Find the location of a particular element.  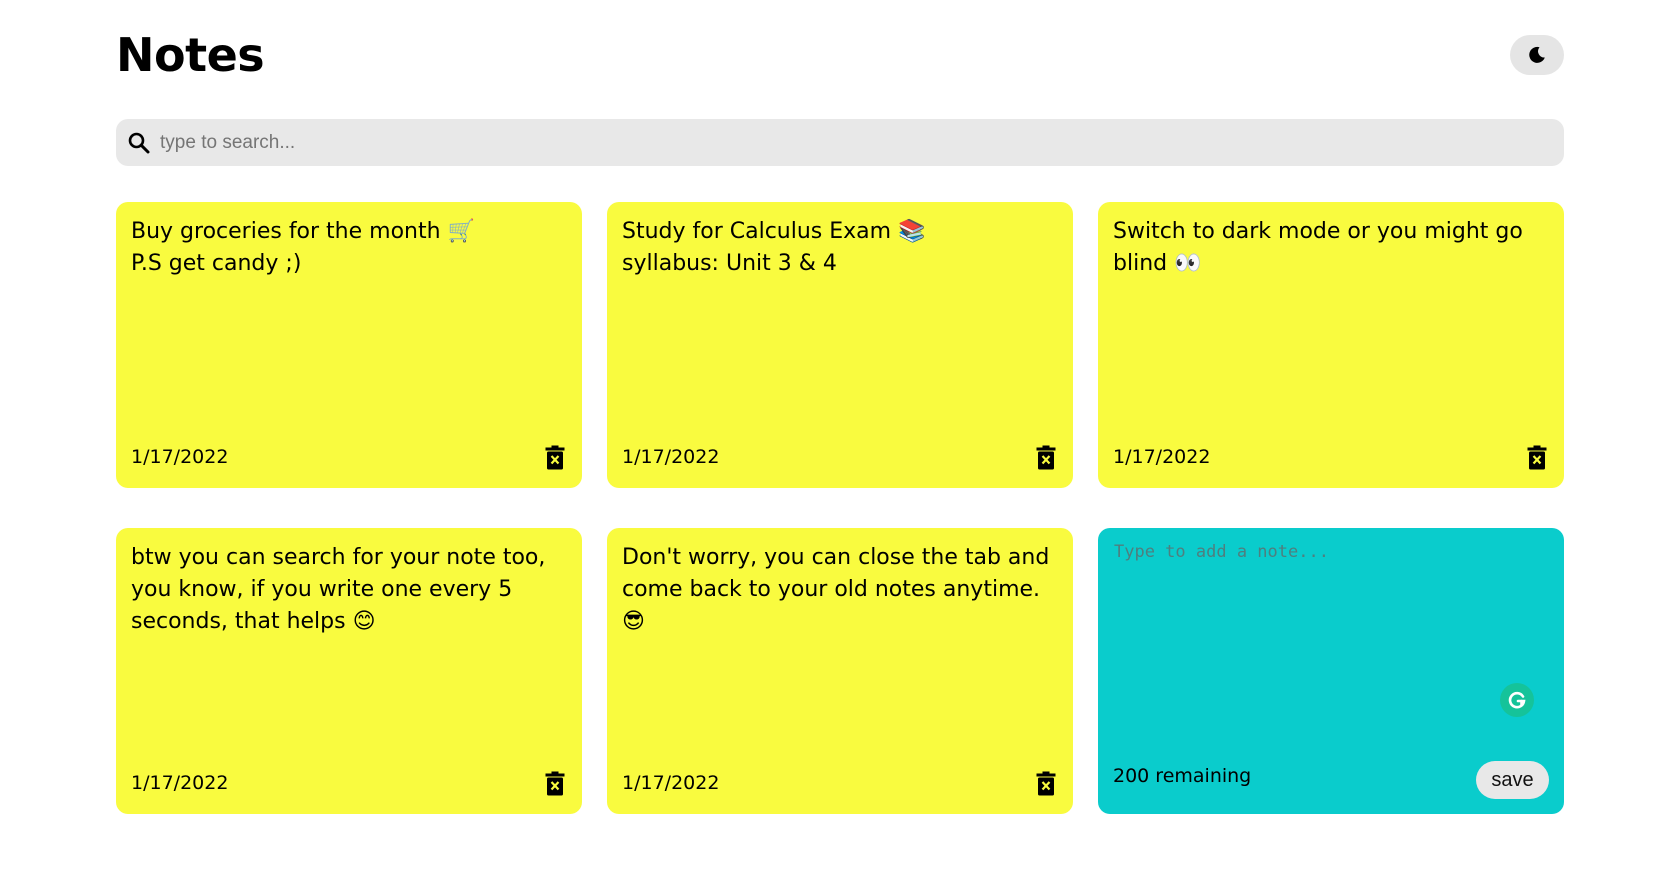

new-note-card: 200 remaining save is located at coordinates (1331, 671).